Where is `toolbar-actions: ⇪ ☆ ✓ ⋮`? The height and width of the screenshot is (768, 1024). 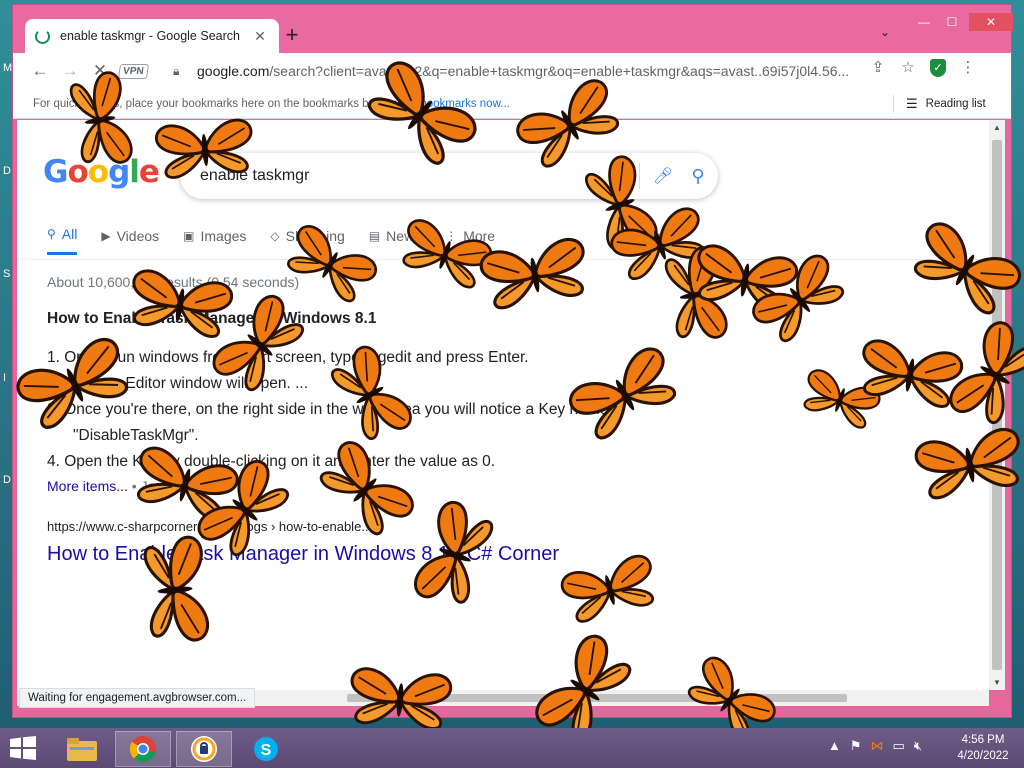 toolbar-actions: ⇪ ☆ ✓ ⋮ is located at coordinates (923, 68).